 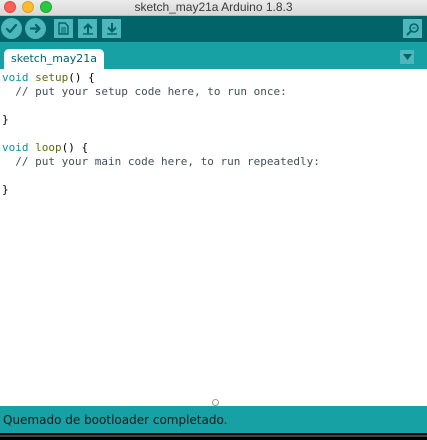 I want to click on save-button, so click(x=111, y=28).